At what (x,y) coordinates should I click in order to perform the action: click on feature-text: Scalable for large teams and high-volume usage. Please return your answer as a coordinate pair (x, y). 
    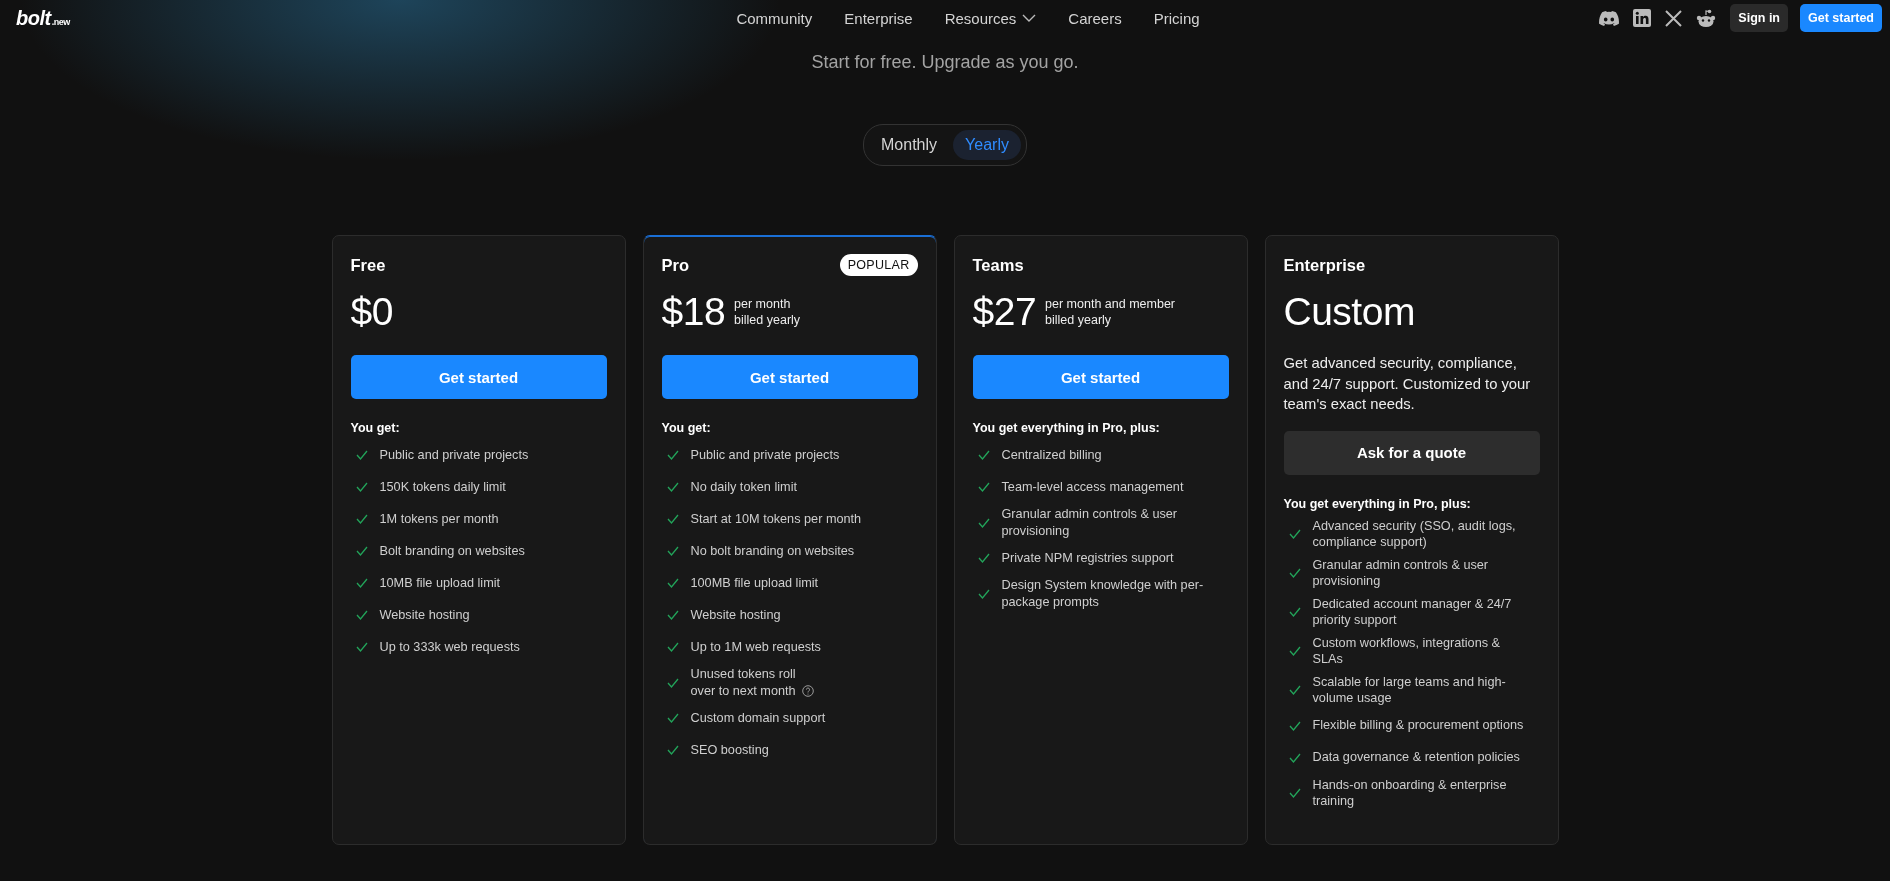
    Looking at the image, I should click on (1409, 690).